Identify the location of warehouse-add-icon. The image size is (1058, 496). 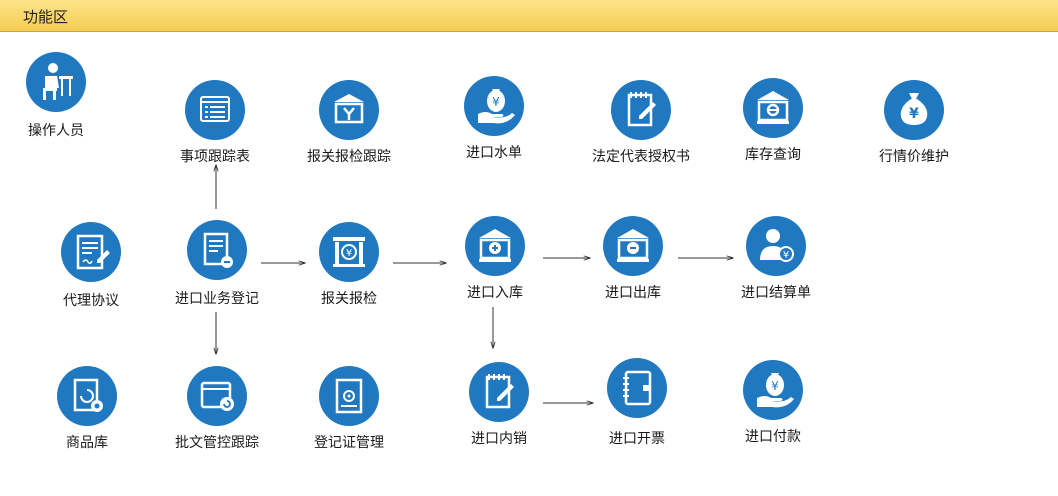
(495, 246).